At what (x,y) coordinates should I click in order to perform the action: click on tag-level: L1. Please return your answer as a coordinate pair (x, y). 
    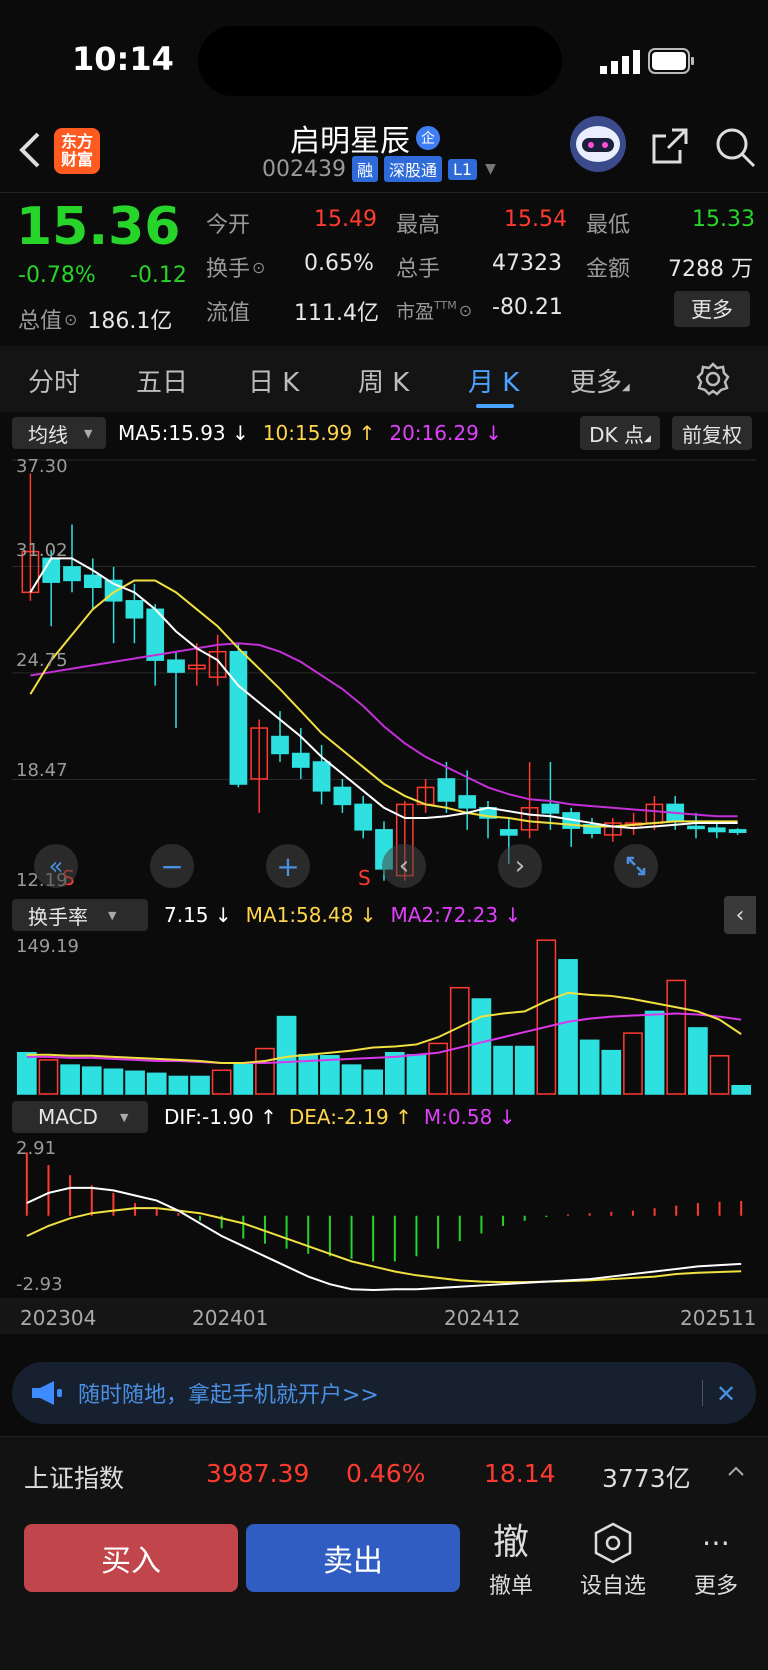
    Looking at the image, I should click on (463, 169).